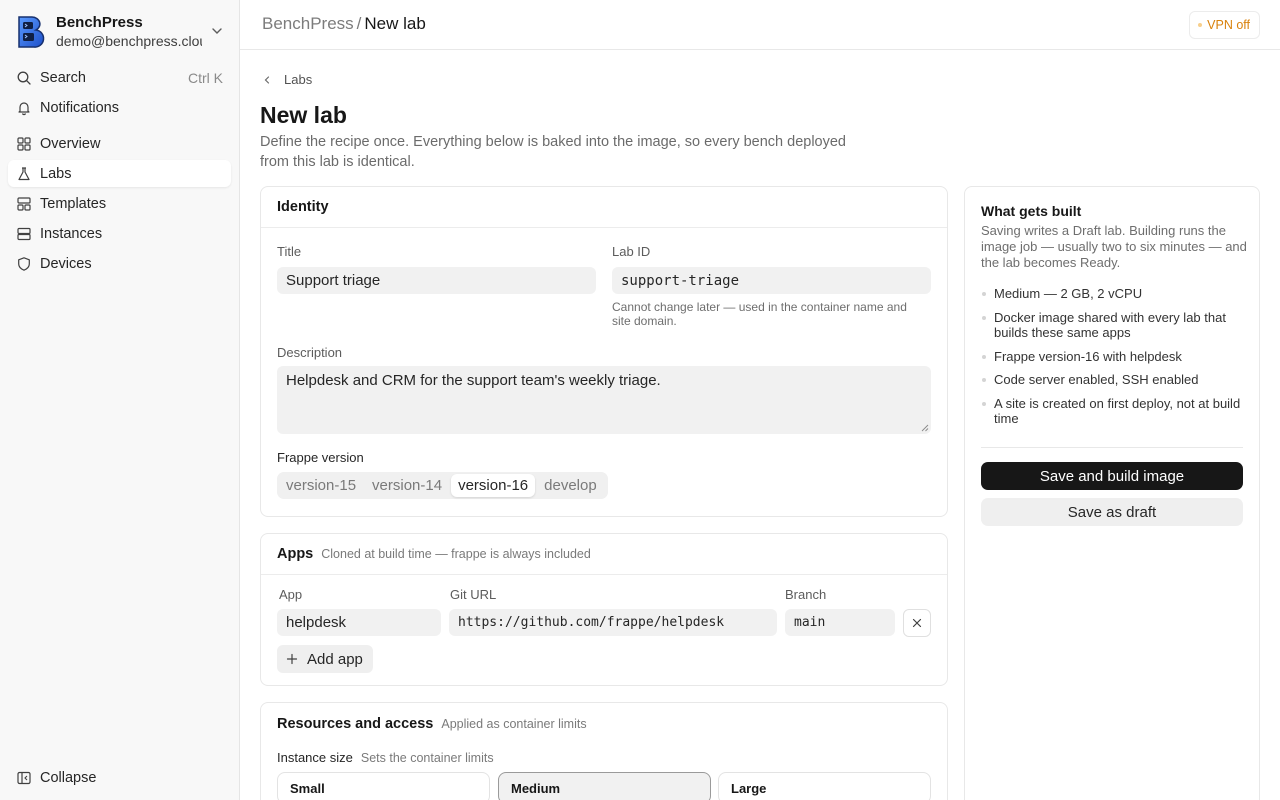 This screenshot has height=800, width=1280. What do you see at coordinates (24, 143) in the screenshot?
I see `grid-icon` at bounding box center [24, 143].